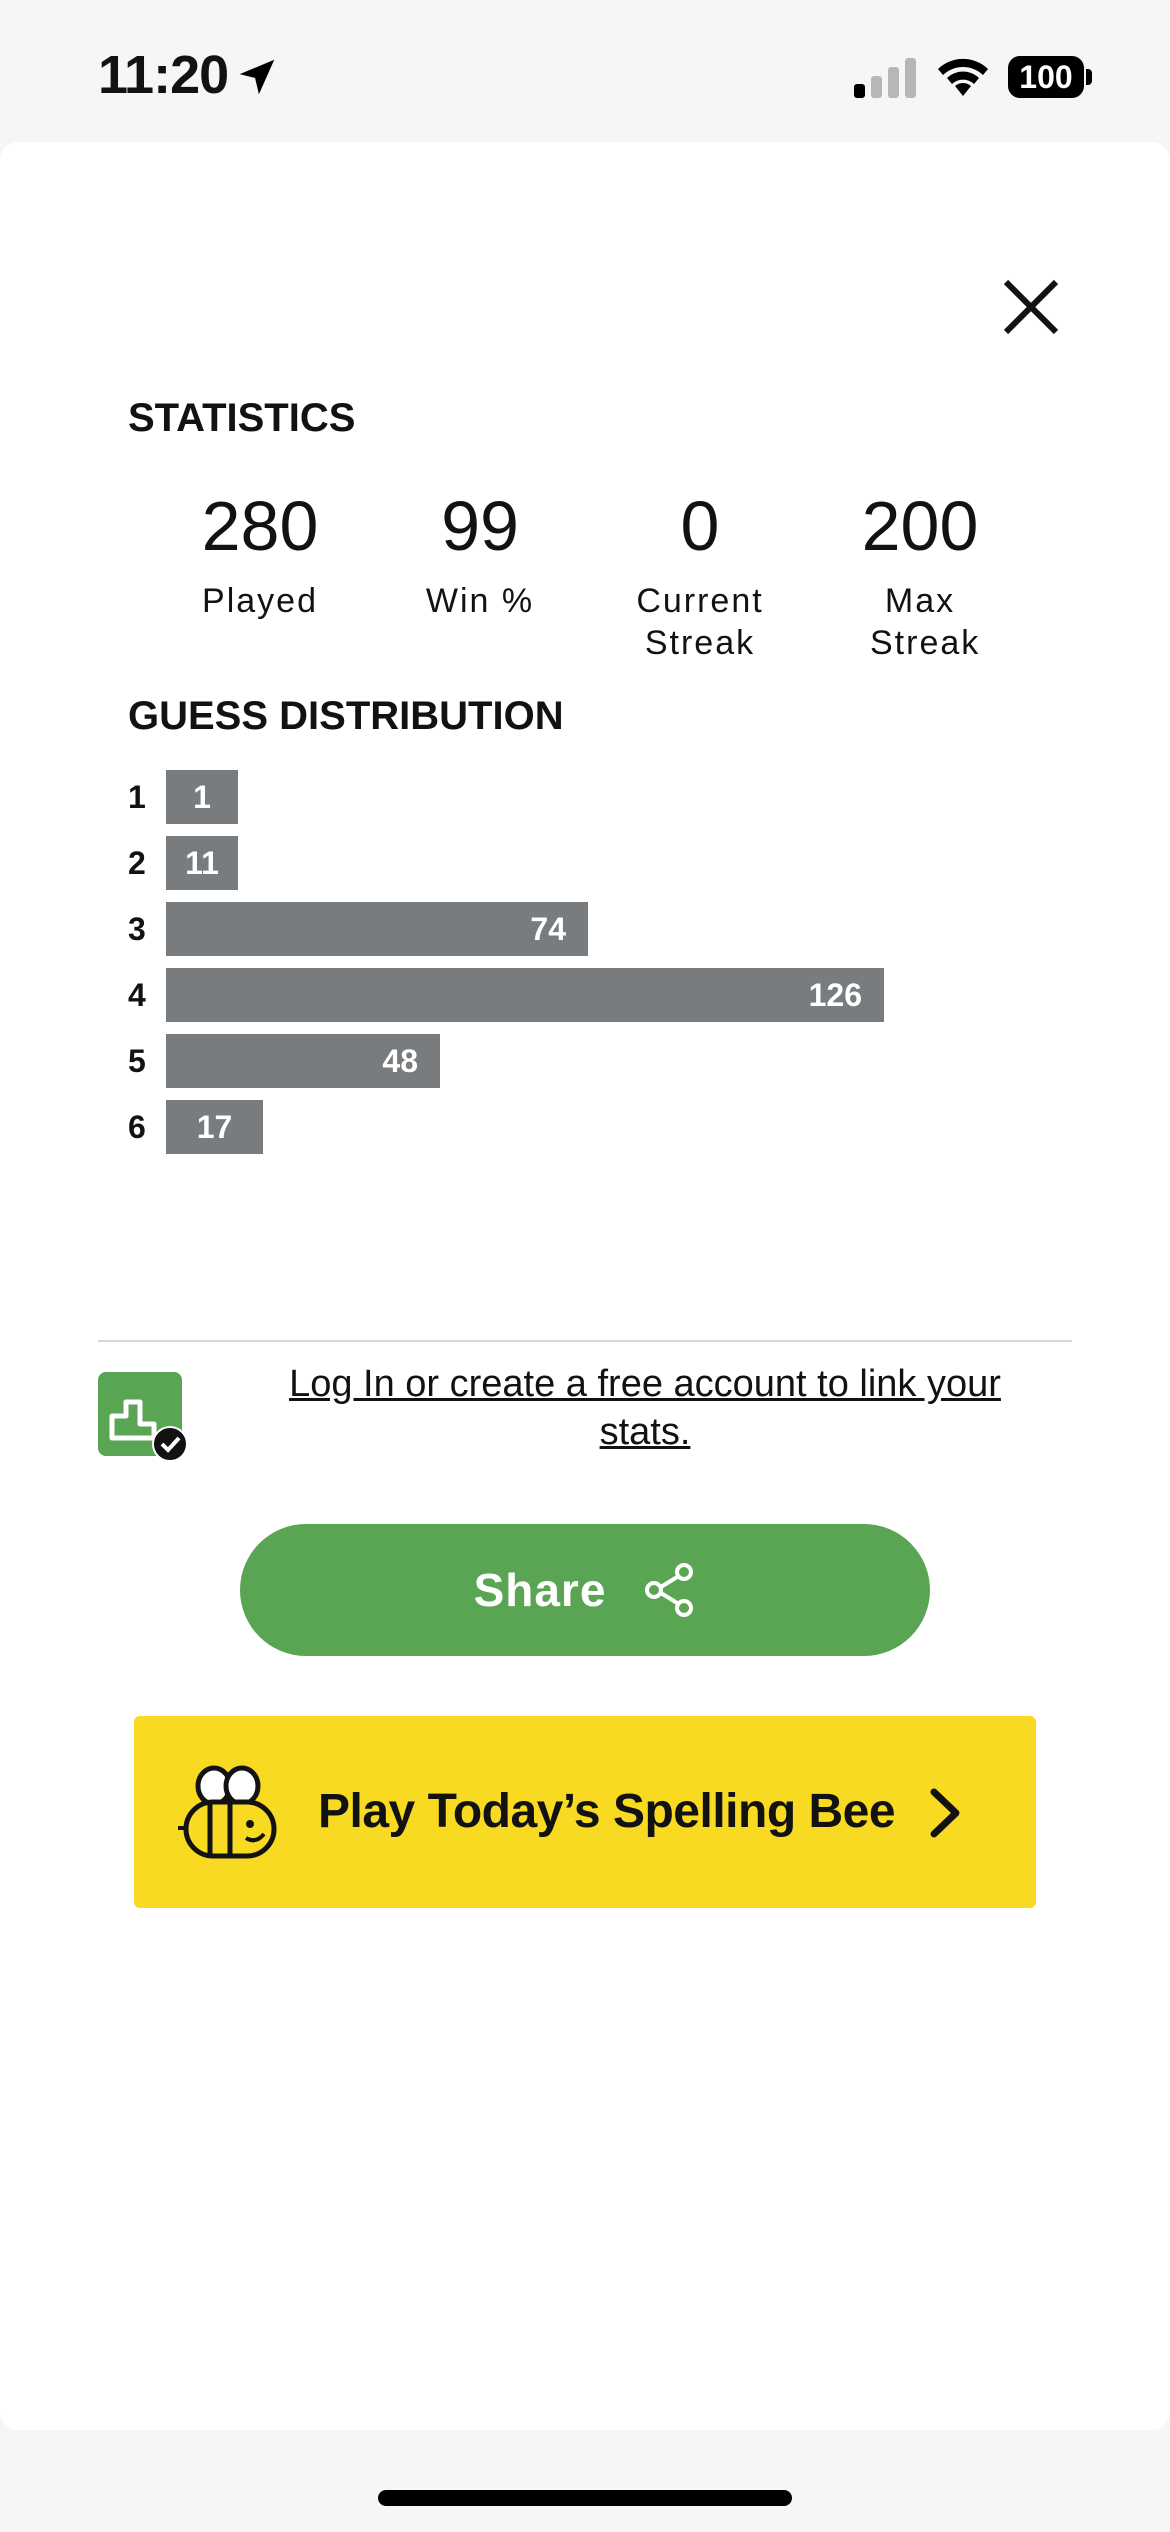 This screenshot has height=2532, width=1170. Describe the element at coordinates (578, 1127) in the screenshot. I see `distribution-row: 6 17` at that location.